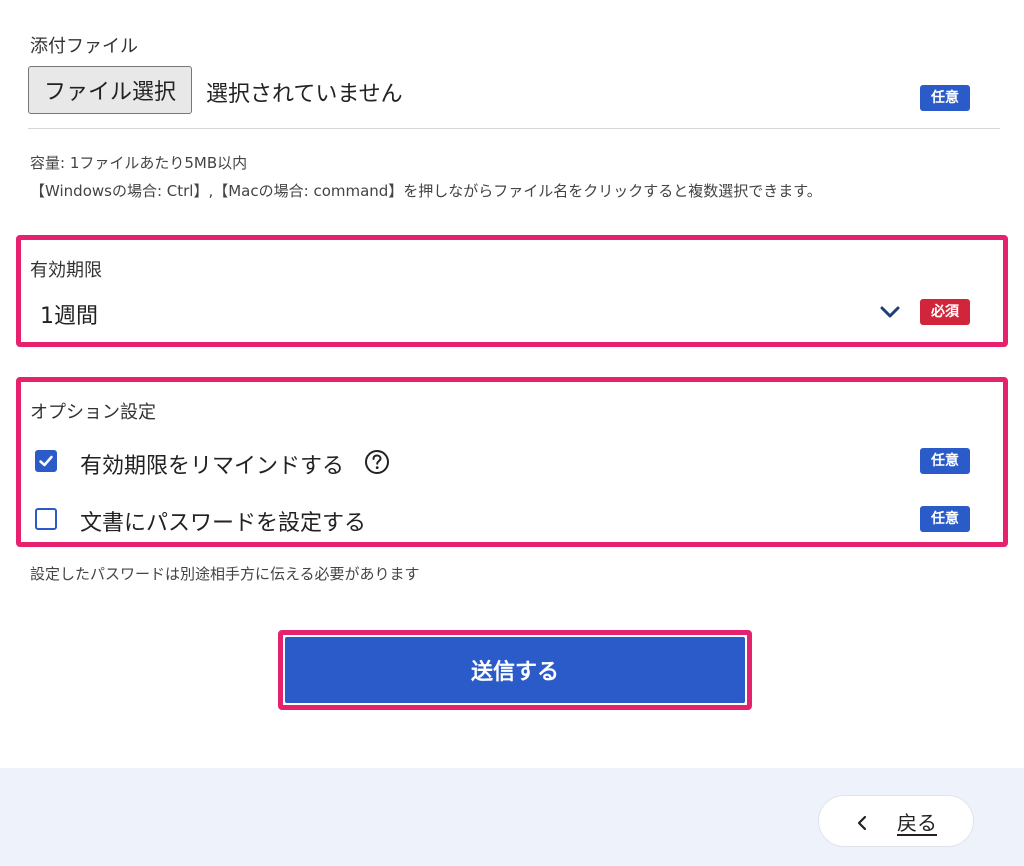 The height and width of the screenshot is (866, 1024). Describe the element at coordinates (93, 412) in the screenshot. I see `options-label: オプション設定` at that location.